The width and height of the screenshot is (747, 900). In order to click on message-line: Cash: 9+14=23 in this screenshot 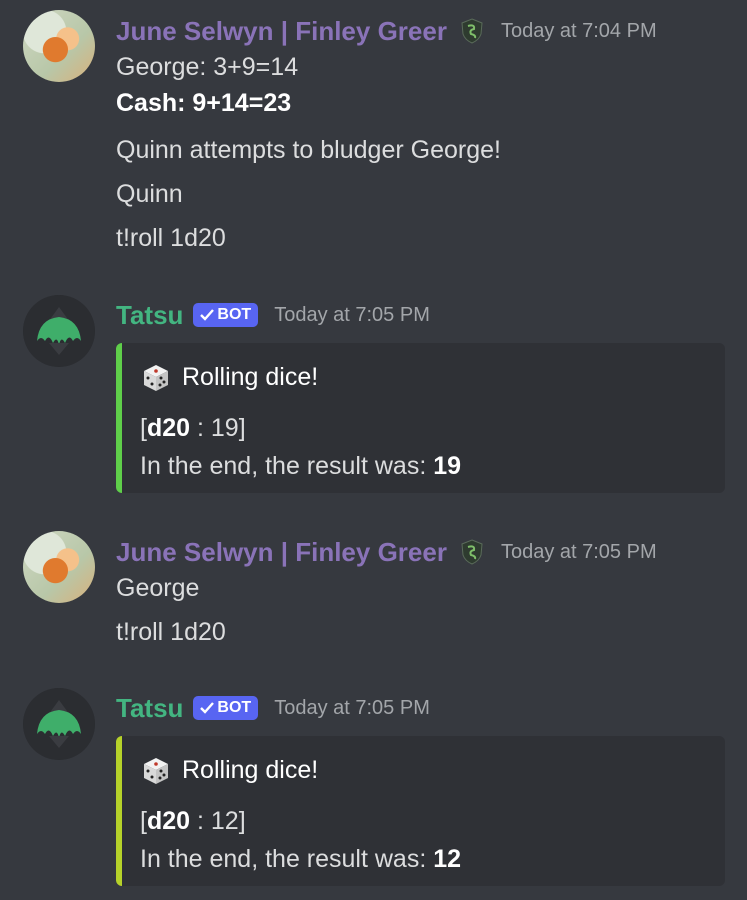, I will do `click(204, 103)`.